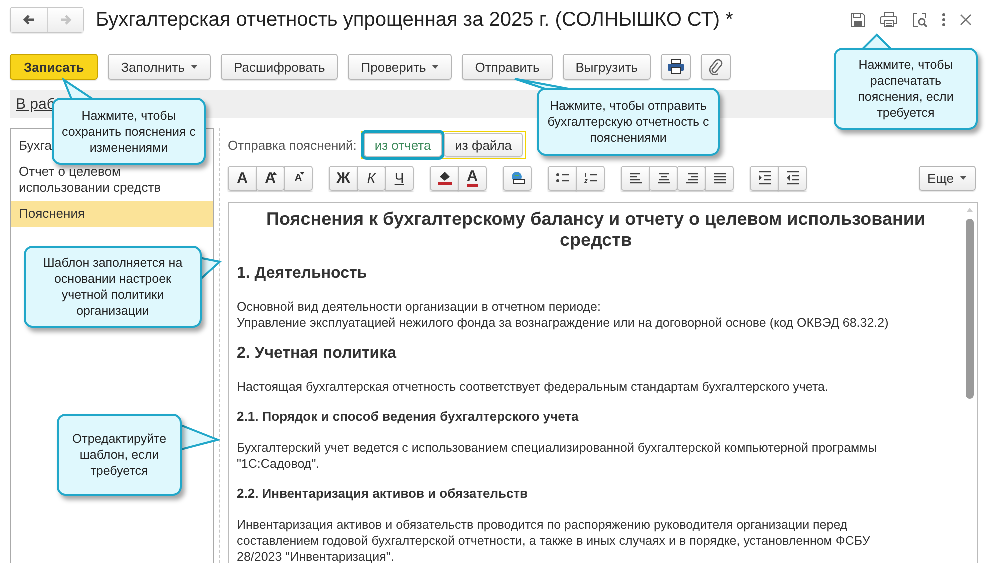 This screenshot has width=988, height=563. I want to click on image-icon, so click(518, 178).